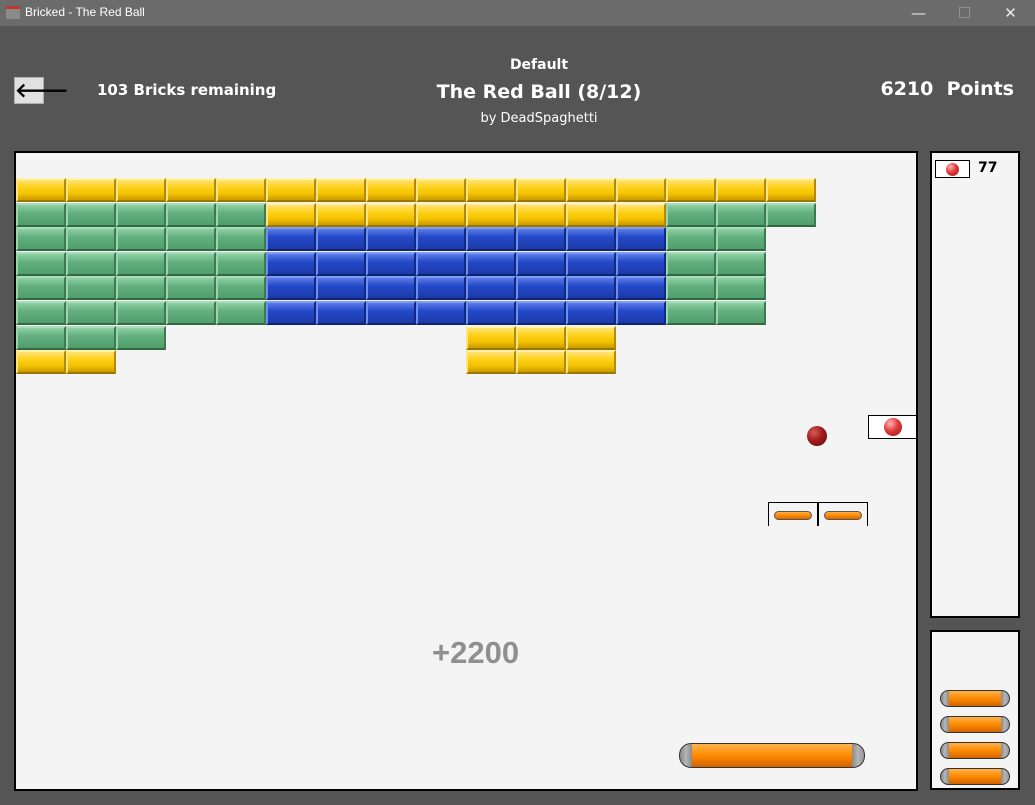  Describe the element at coordinates (476, 652) in the screenshot. I see `combo-points-popup: +2200` at that location.